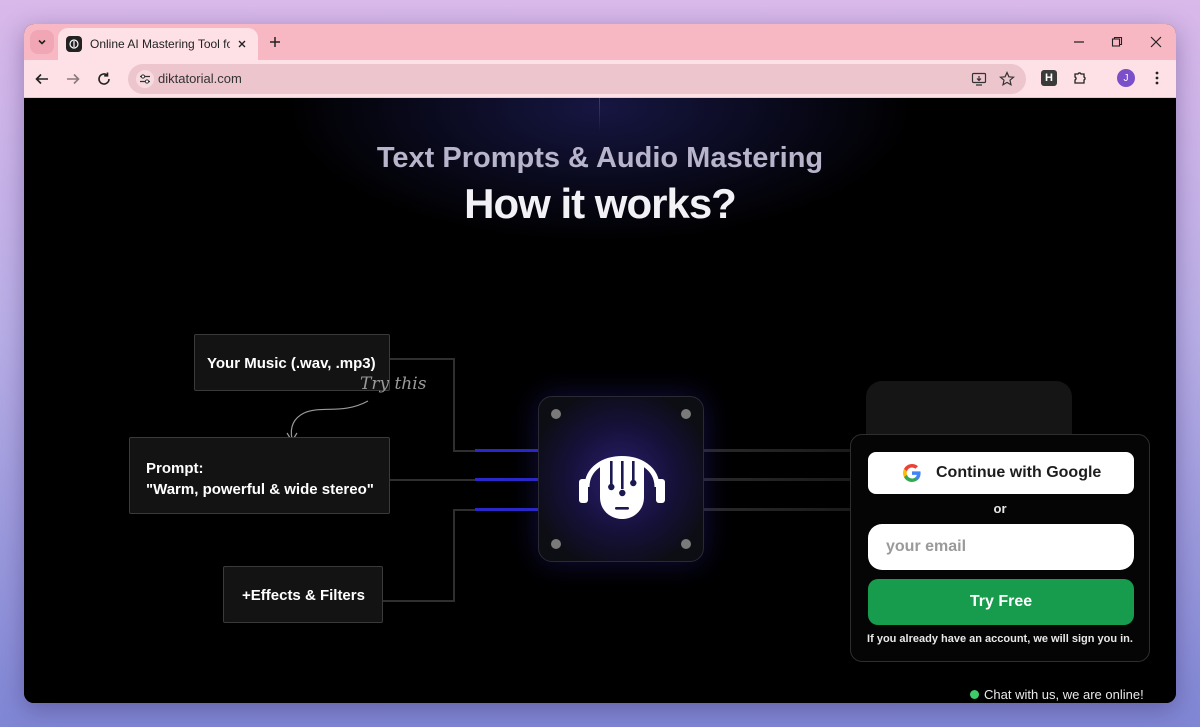 This screenshot has height=727, width=1200. Describe the element at coordinates (1064, 694) in the screenshot. I see `chat-label: Chat with us, we are online!` at that location.